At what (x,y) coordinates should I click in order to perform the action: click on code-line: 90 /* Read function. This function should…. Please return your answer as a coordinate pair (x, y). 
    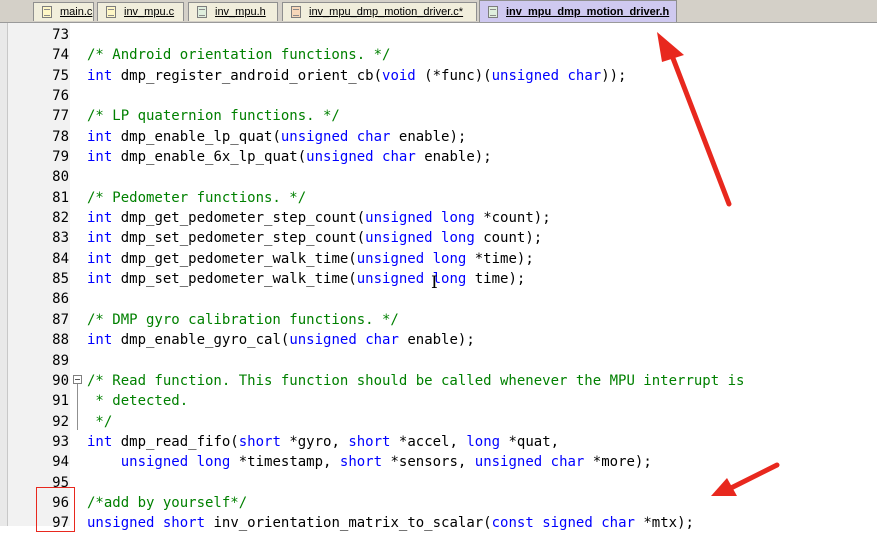
    Looking at the image, I should click on (438, 381).